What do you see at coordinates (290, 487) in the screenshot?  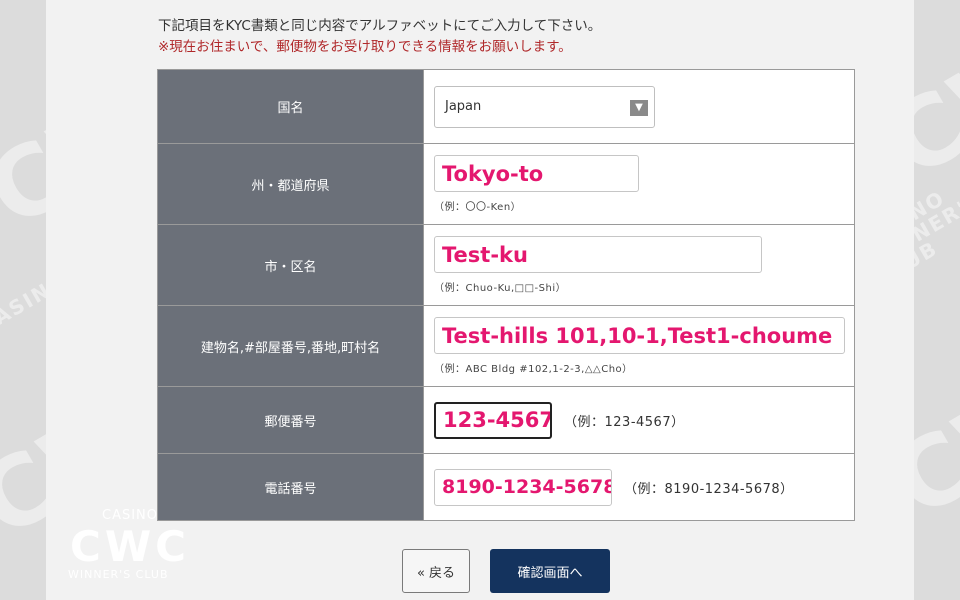 I see `phone-label: 電話番号` at bounding box center [290, 487].